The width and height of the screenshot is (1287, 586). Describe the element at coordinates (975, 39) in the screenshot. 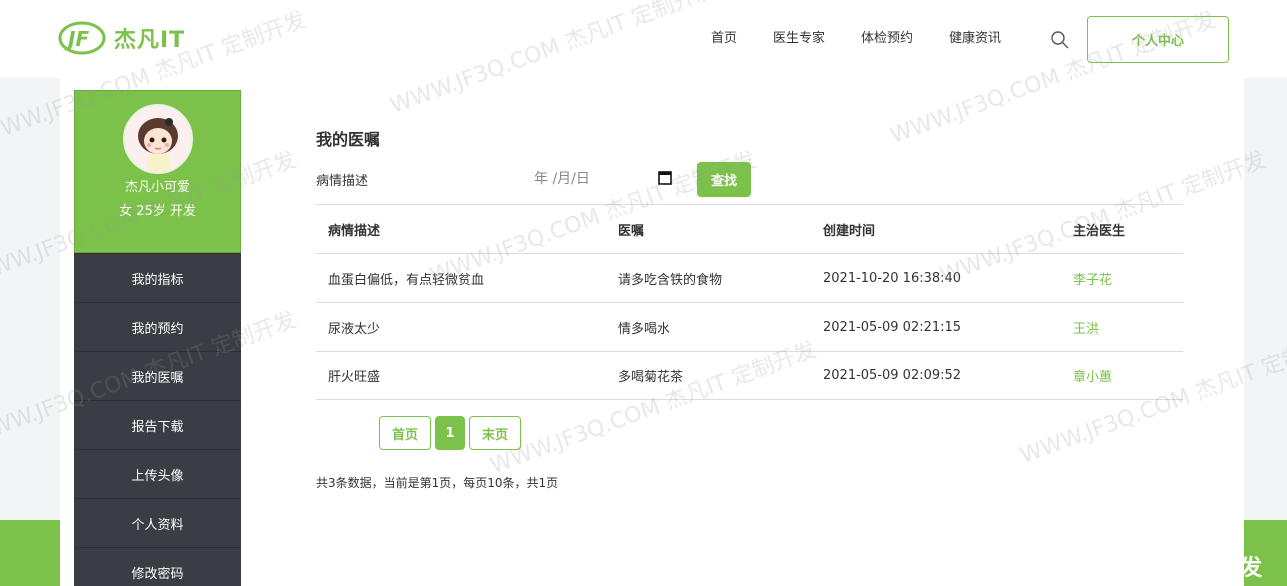

I see `nav-health-news: 健康资讯` at that location.